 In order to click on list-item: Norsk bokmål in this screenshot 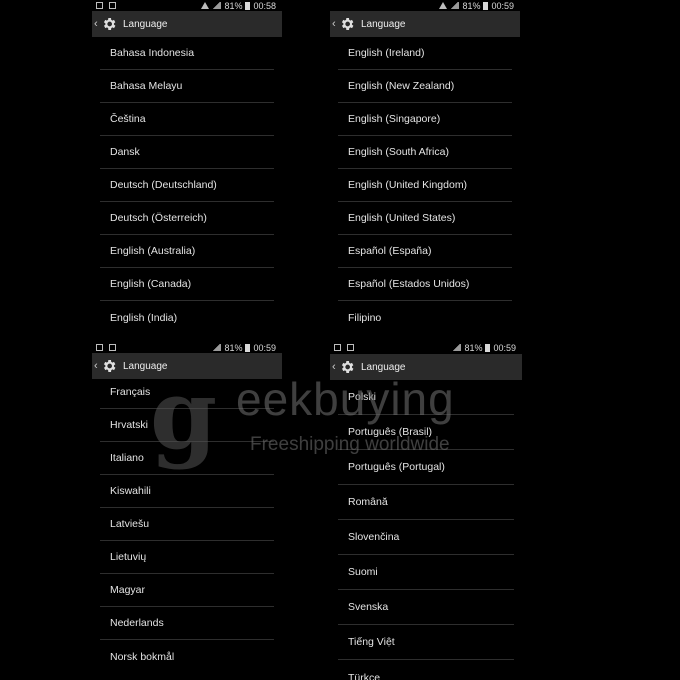, I will do `click(187, 656)`.